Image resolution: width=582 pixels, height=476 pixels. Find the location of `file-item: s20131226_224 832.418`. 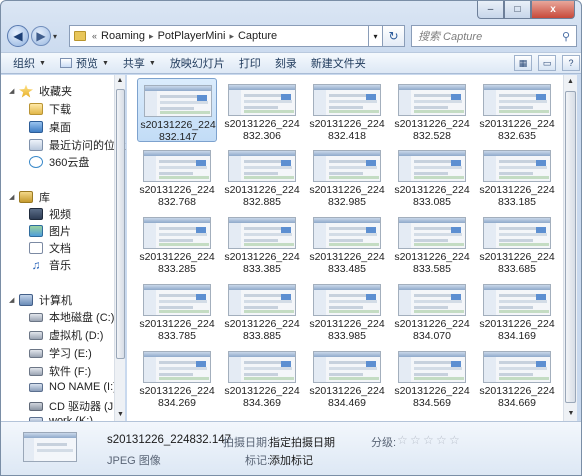

file-item: s20131226_224 832.418 is located at coordinates (347, 110).